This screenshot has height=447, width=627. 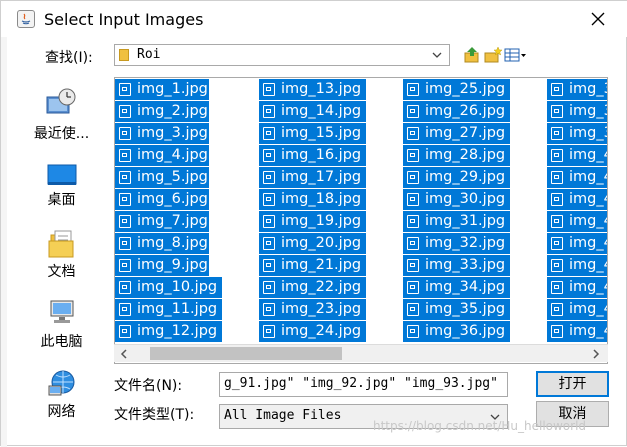 I want to click on close-icon, so click(x=598, y=19).